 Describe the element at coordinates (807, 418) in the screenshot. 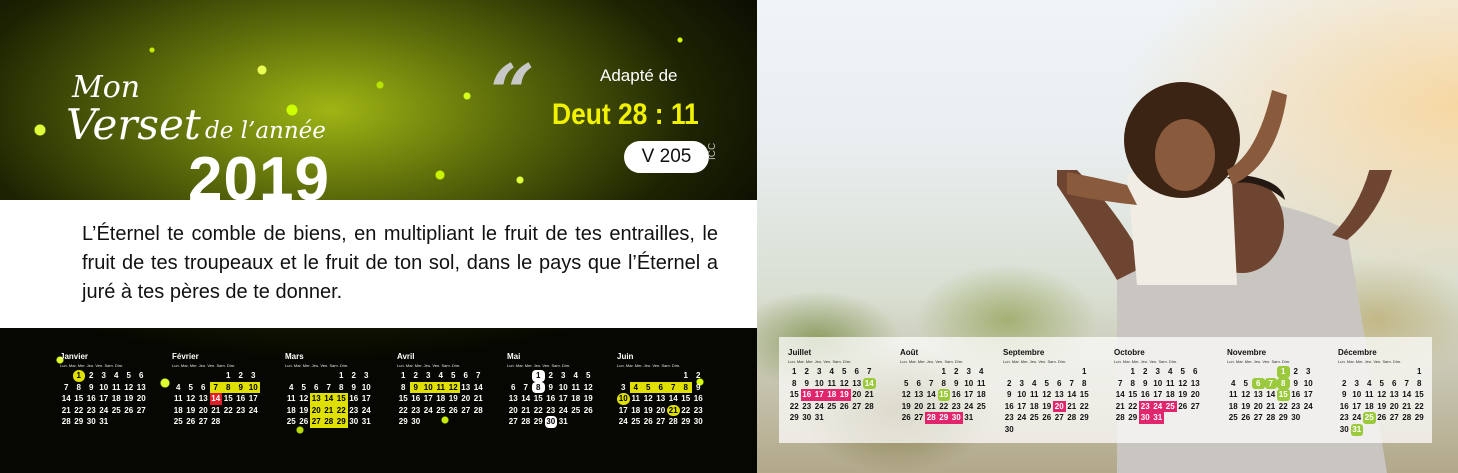

I see `day-cell: 30` at that location.